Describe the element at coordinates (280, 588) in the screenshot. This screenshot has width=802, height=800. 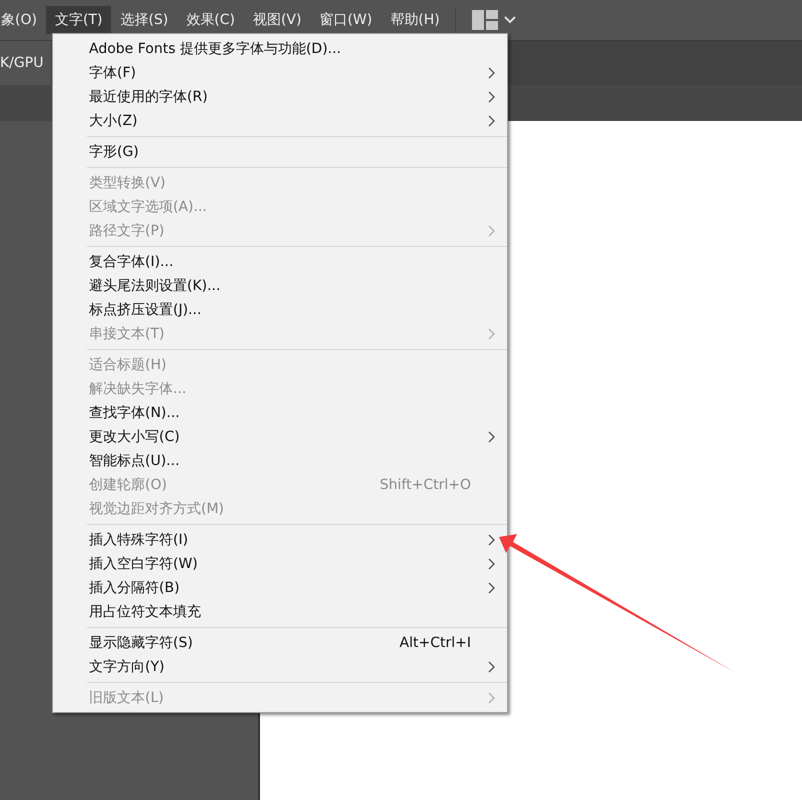
I see `menu-item: 插入分隔符(B)` at that location.